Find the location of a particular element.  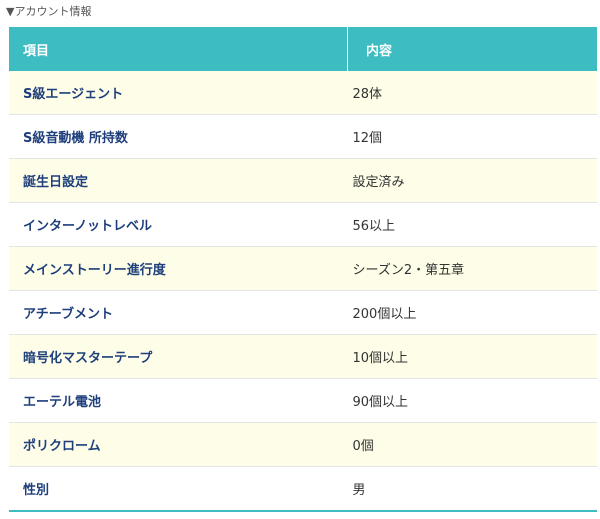

row-value: 90個以上 is located at coordinates (472, 400).